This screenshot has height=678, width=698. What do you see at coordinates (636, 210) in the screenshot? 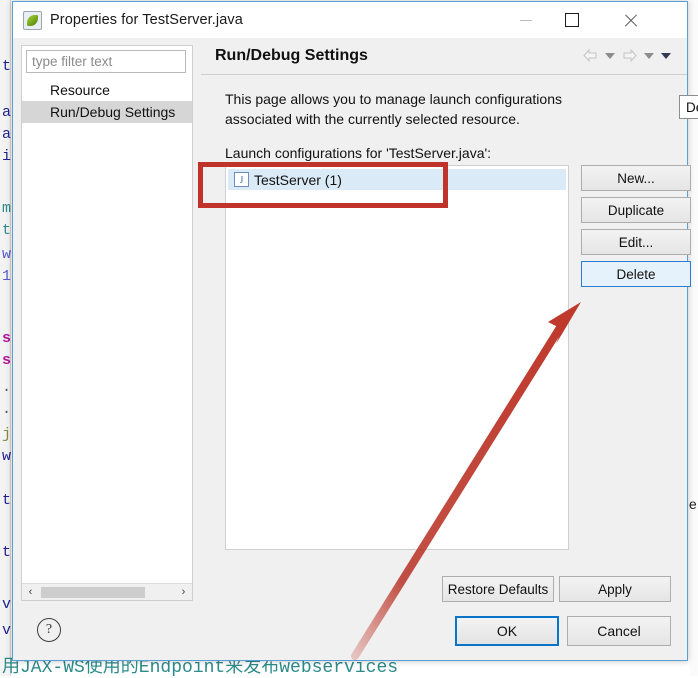
I see `duplicate-button: Duplicate` at bounding box center [636, 210].